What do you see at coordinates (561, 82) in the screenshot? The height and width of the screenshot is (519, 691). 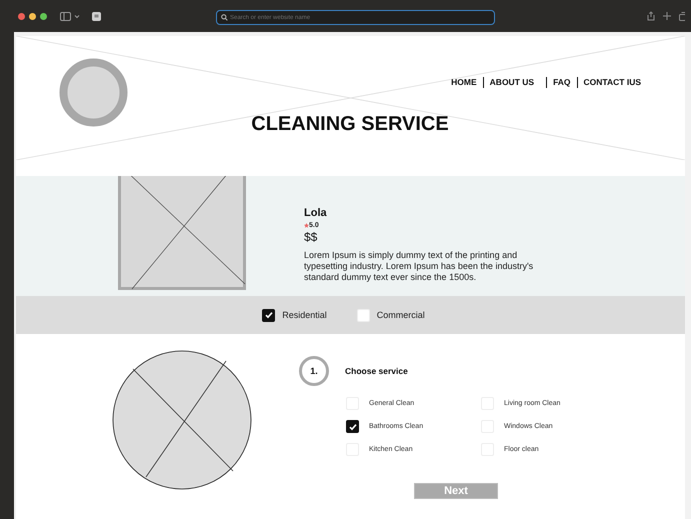 I see `nav-link: FAQ` at bounding box center [561, 82].